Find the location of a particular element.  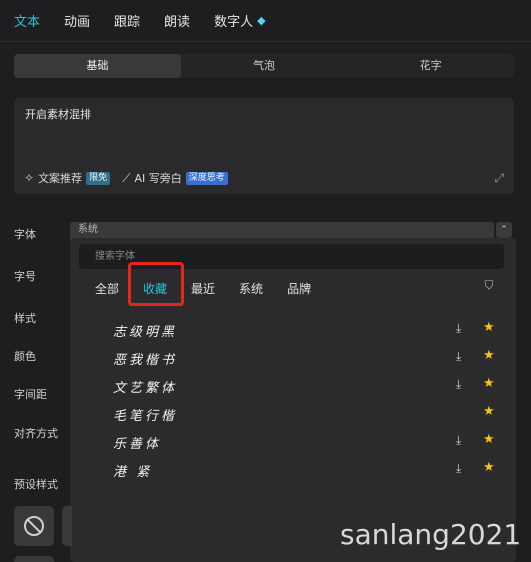

tab-animation: 动画 is located at coordinates (77, 20).